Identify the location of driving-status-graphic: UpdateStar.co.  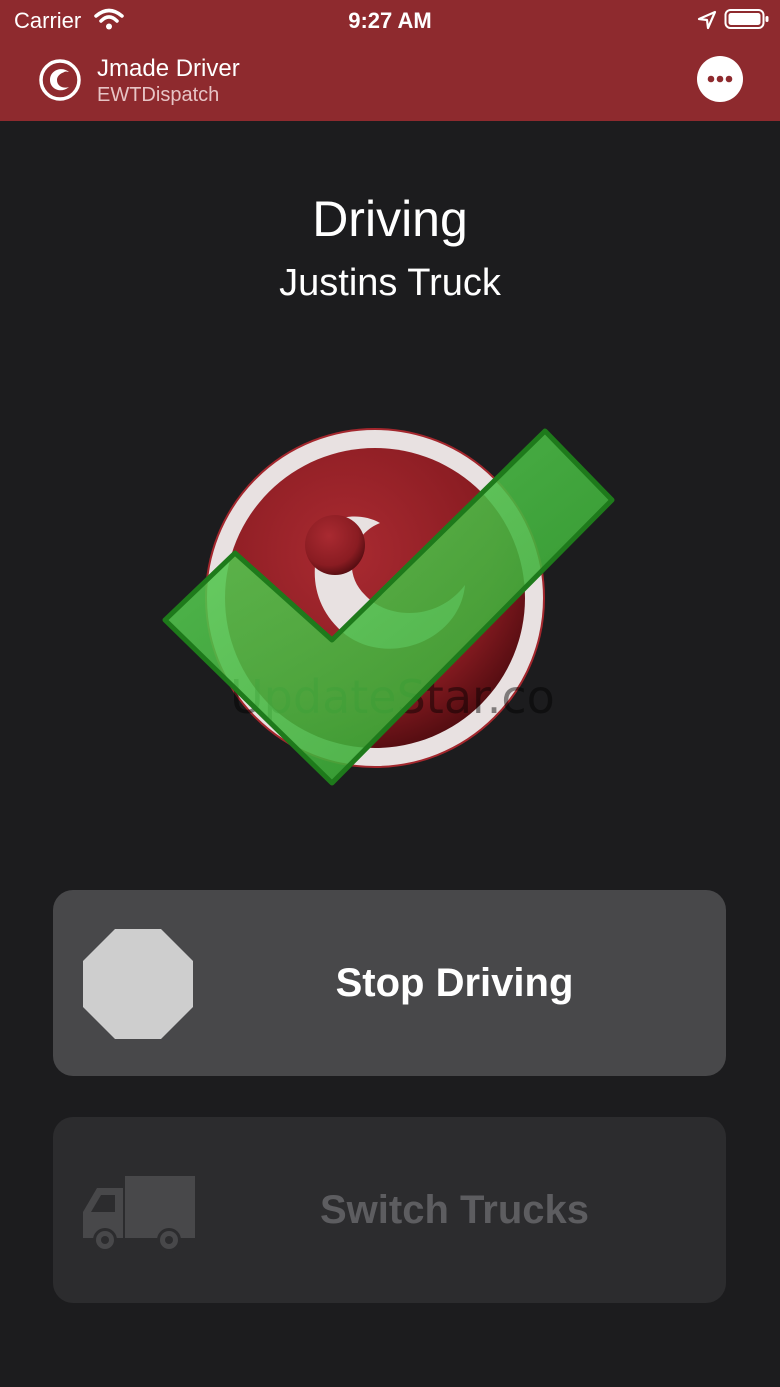
(388, 607).